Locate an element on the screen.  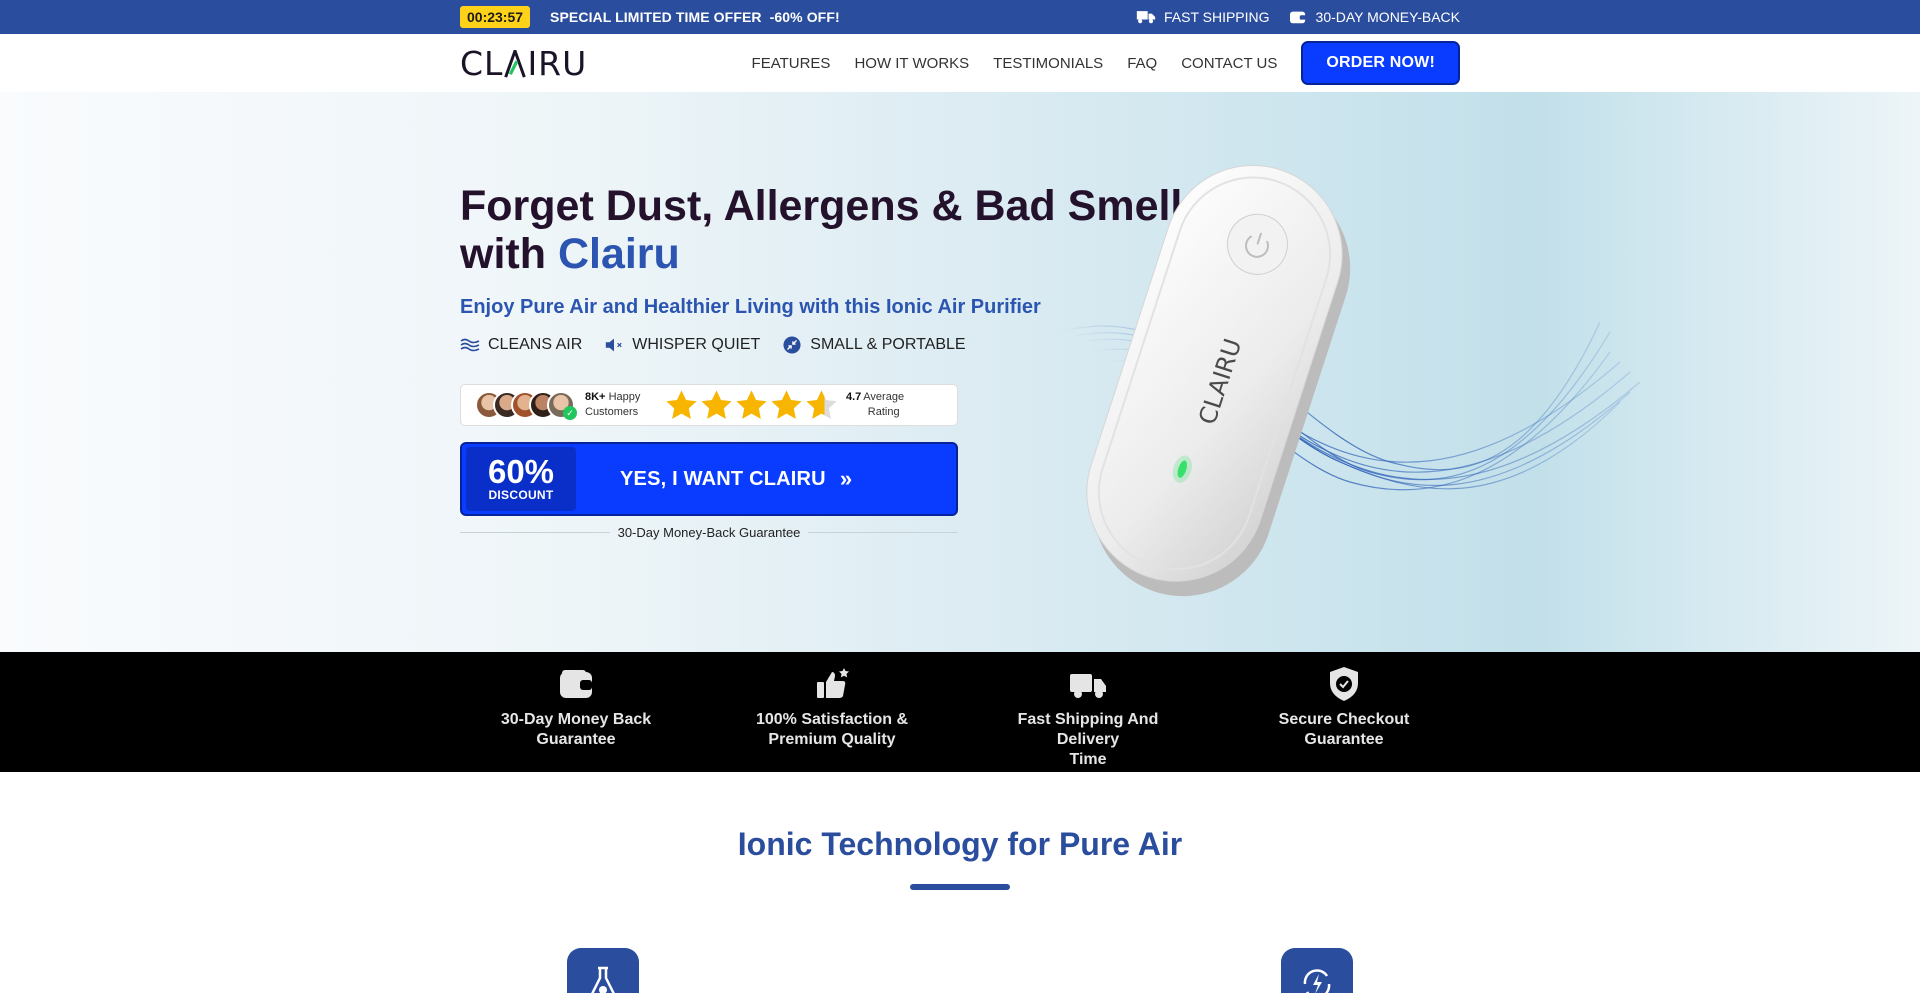
customers-label-1: Happy is located at coordinates (624, 397).